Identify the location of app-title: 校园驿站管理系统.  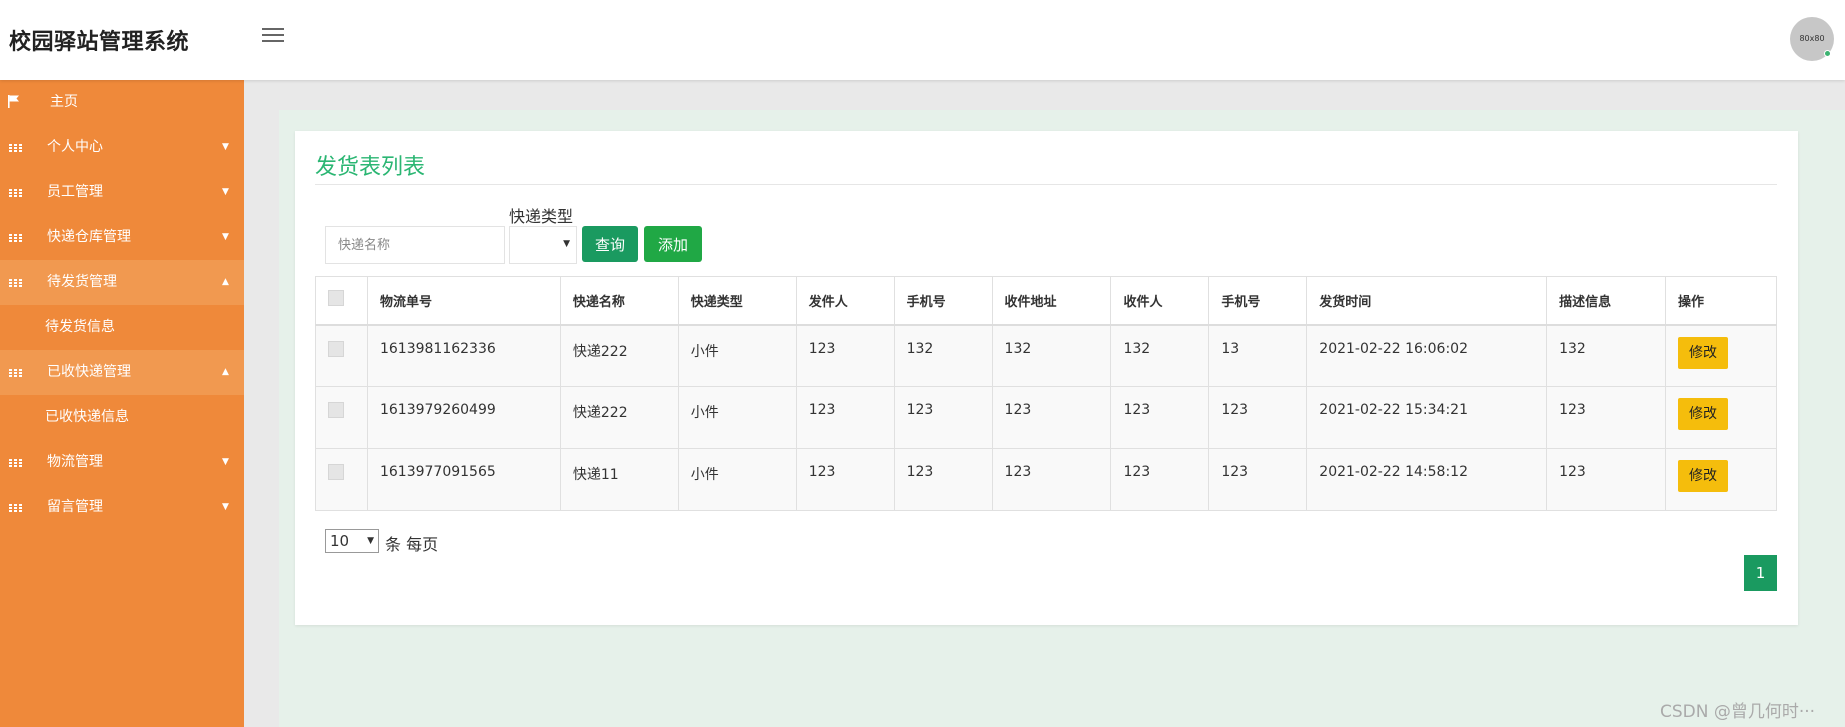
(99, 42).